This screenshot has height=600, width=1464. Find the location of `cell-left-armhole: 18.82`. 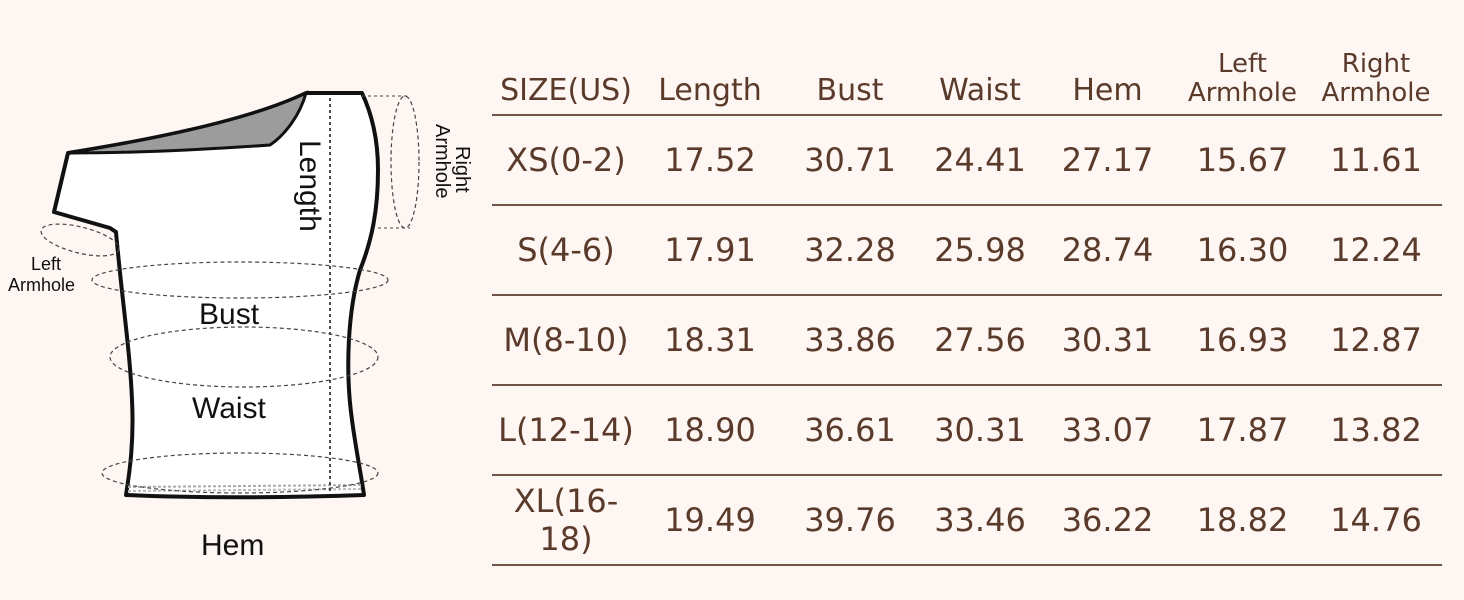

cell-left-armhole: 18.82 is located at coordinates (1242, 520).